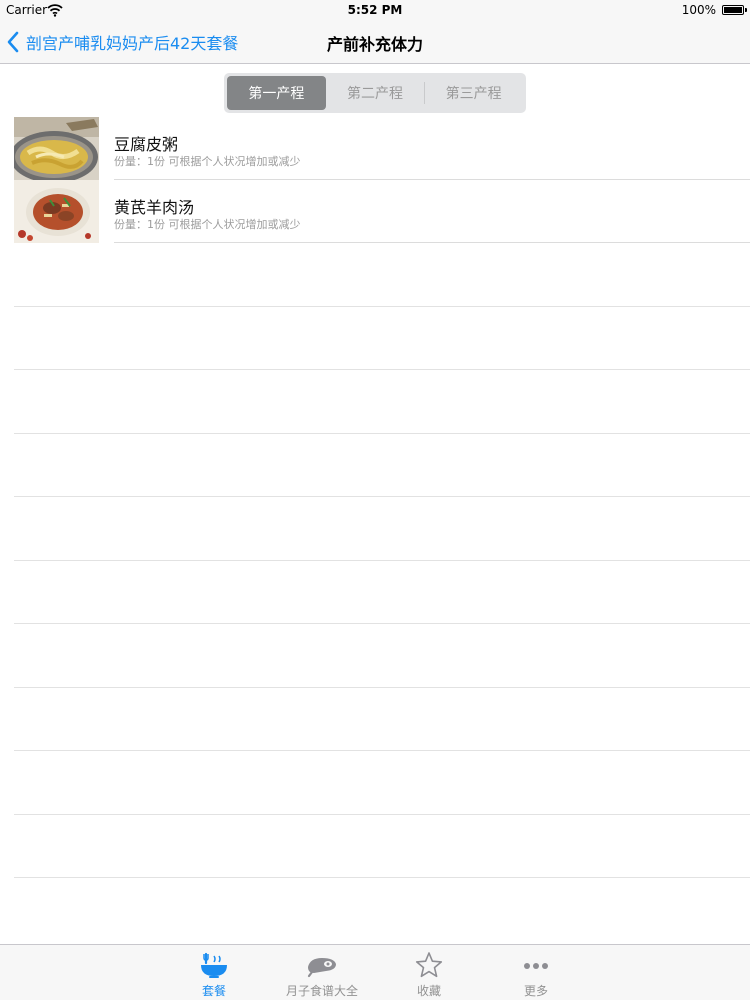 Image resolution: width=750 pixels, height=1000 pixels. What do you see at coordinates (214, 965) in the screenshot?
I see `bowl-icon` at bounding box center [214, 965].